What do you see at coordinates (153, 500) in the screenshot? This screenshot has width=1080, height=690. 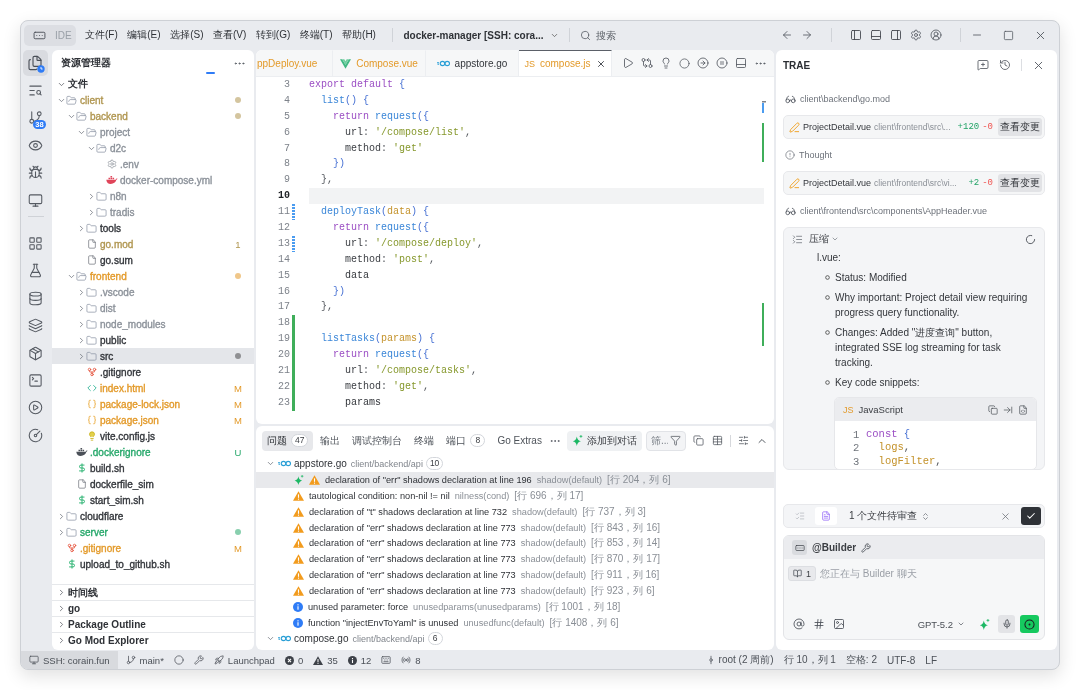 I see `tree-item: start_sim.sh` at bounding box center [153, 500].